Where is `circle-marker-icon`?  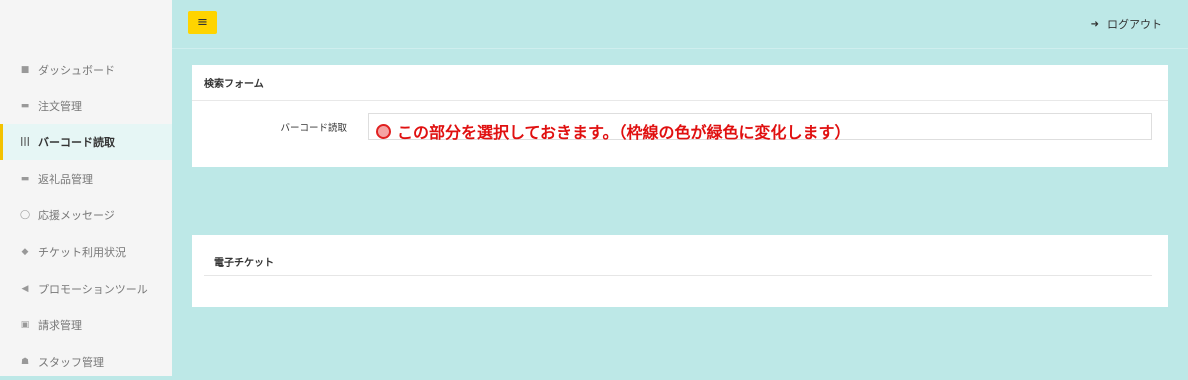
circle-marker-icon is located at coordinates (383, 131).